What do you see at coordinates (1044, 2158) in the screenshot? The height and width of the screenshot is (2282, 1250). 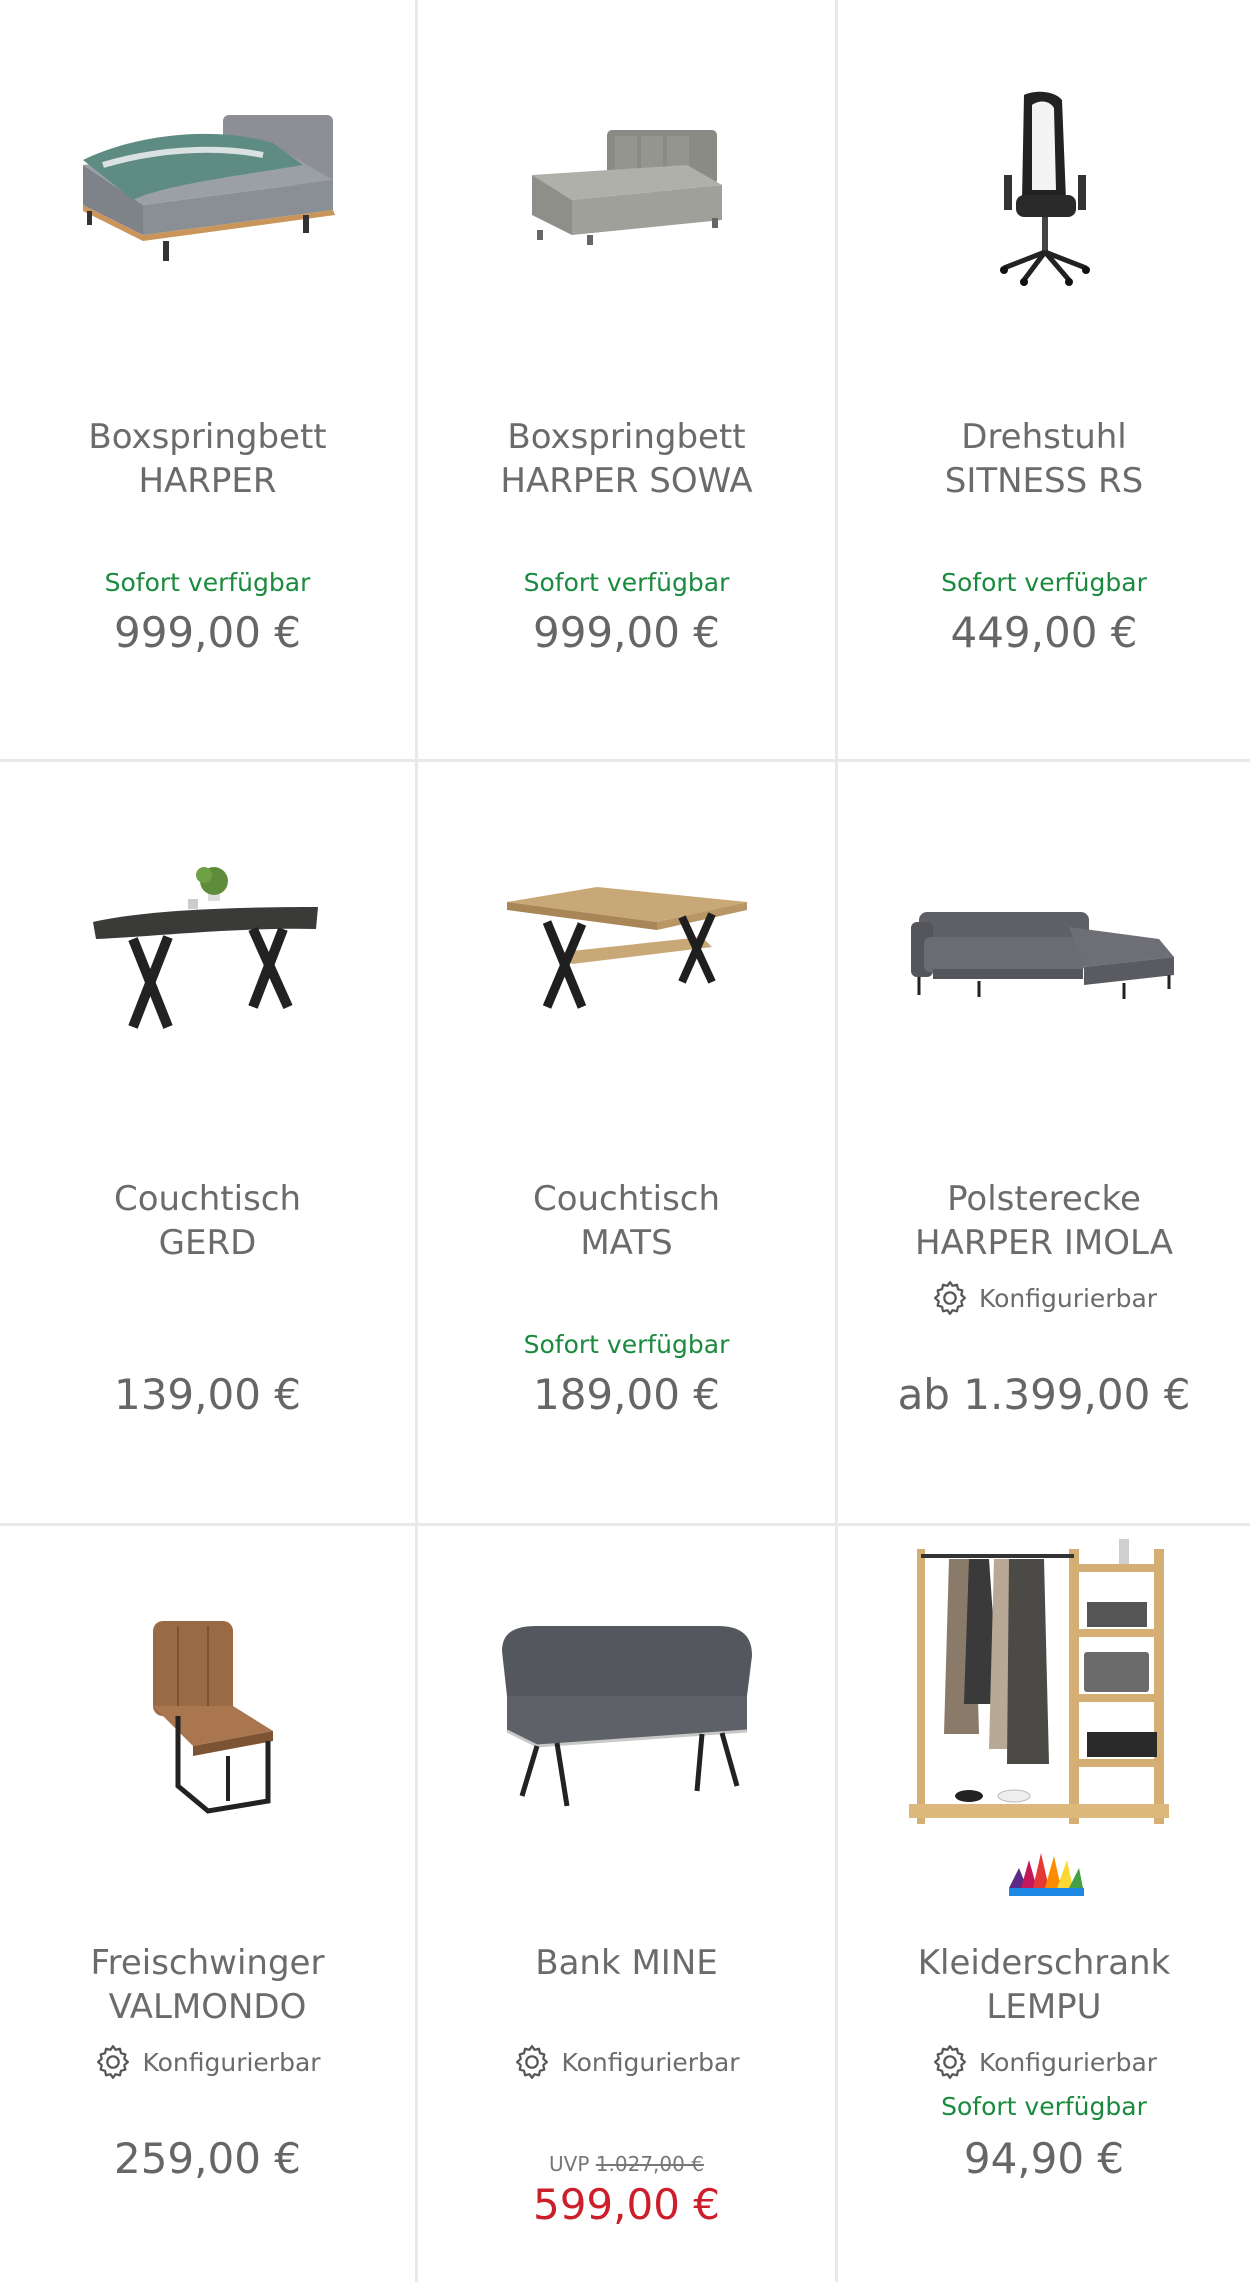 I see `product-price: 94,90 €` at bounding box center [1044, 2158].